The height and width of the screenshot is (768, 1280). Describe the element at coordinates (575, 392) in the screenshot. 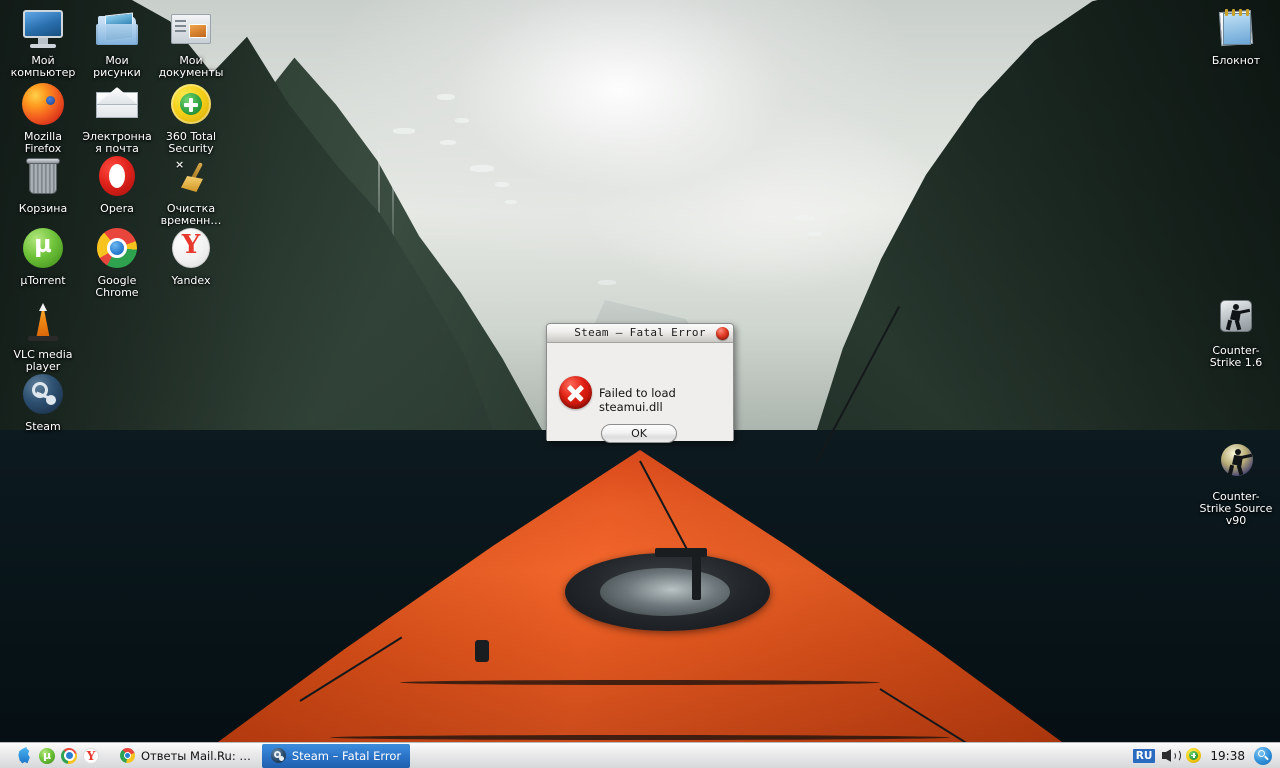

I see `error-cross-icon` at that location.